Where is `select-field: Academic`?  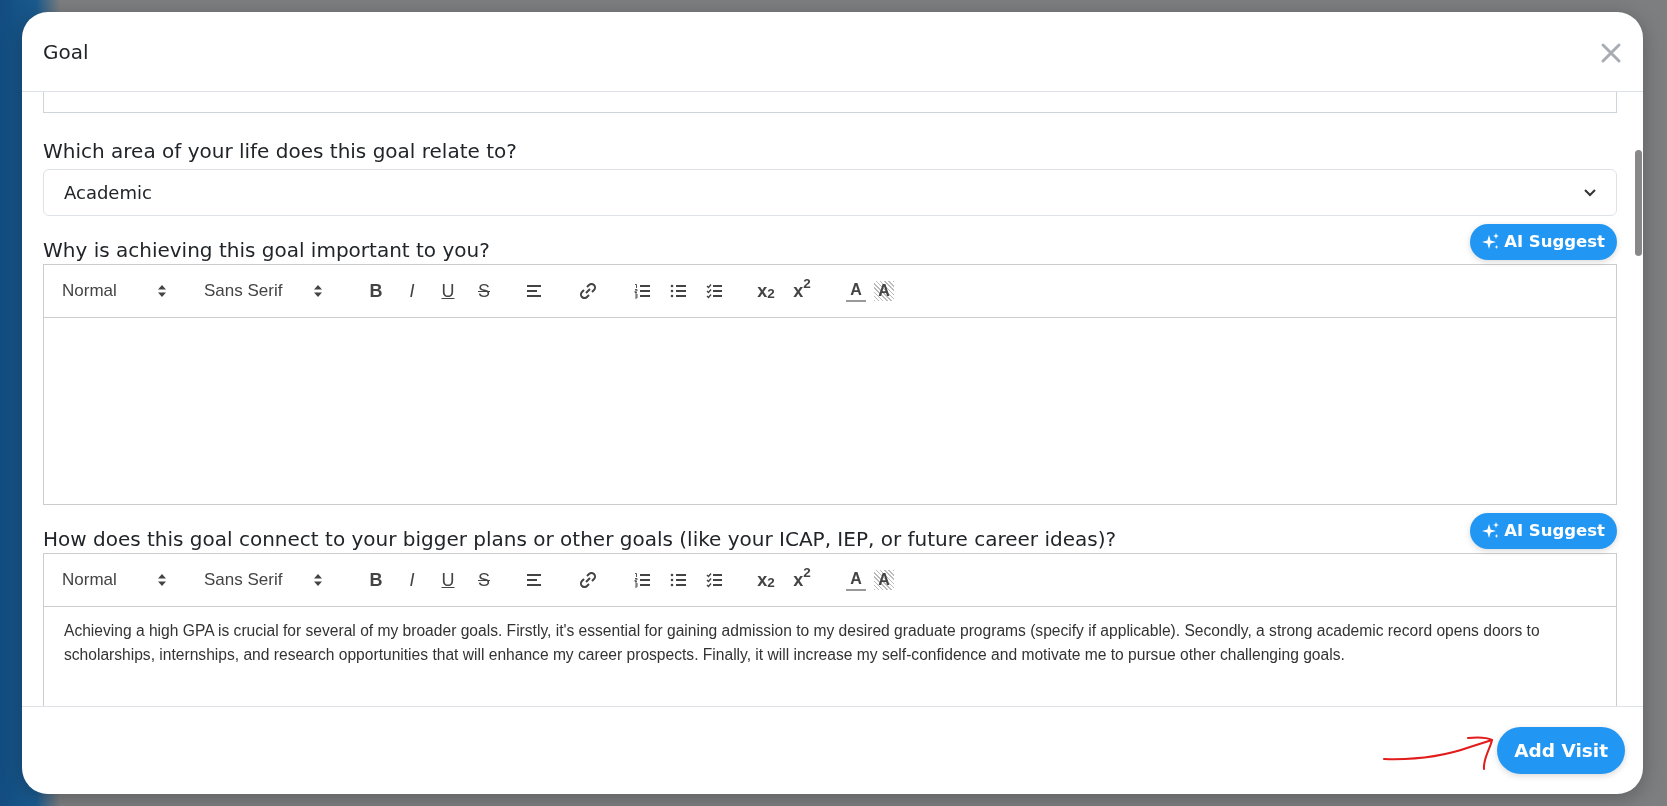
select-field: Academic is located at coordinates (830, 192).